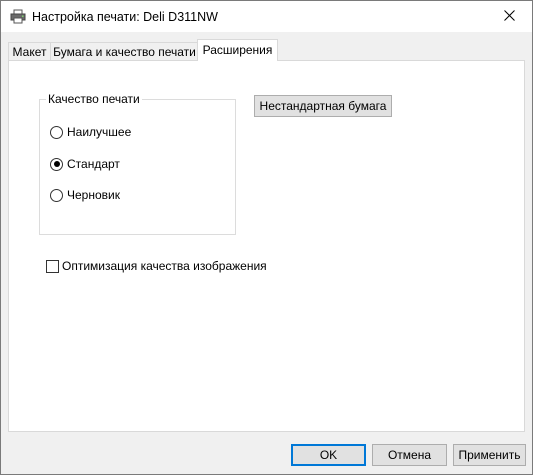 The image size is (533, 475). What do you see at coordinates (323, 106) in the screenshot?
I see `custom-paper-button: Нестандартная бумага` at bounding box center [323, 106].